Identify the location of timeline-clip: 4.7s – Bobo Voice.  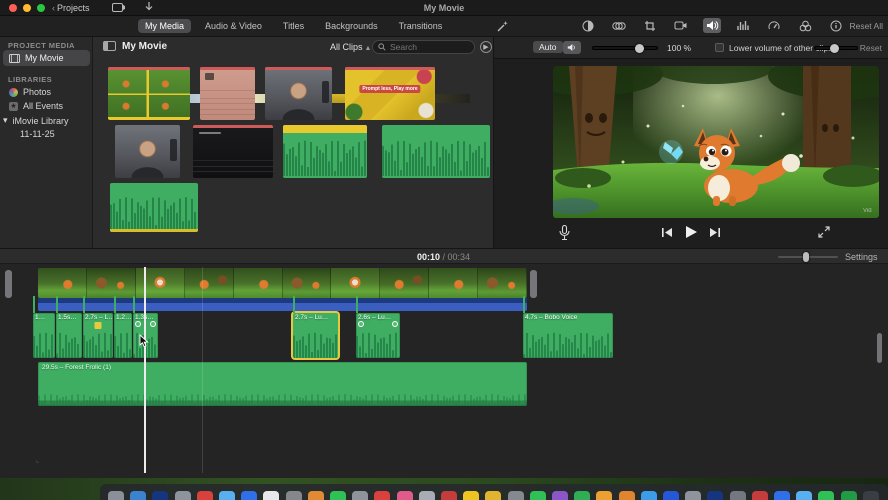
(568, 335).